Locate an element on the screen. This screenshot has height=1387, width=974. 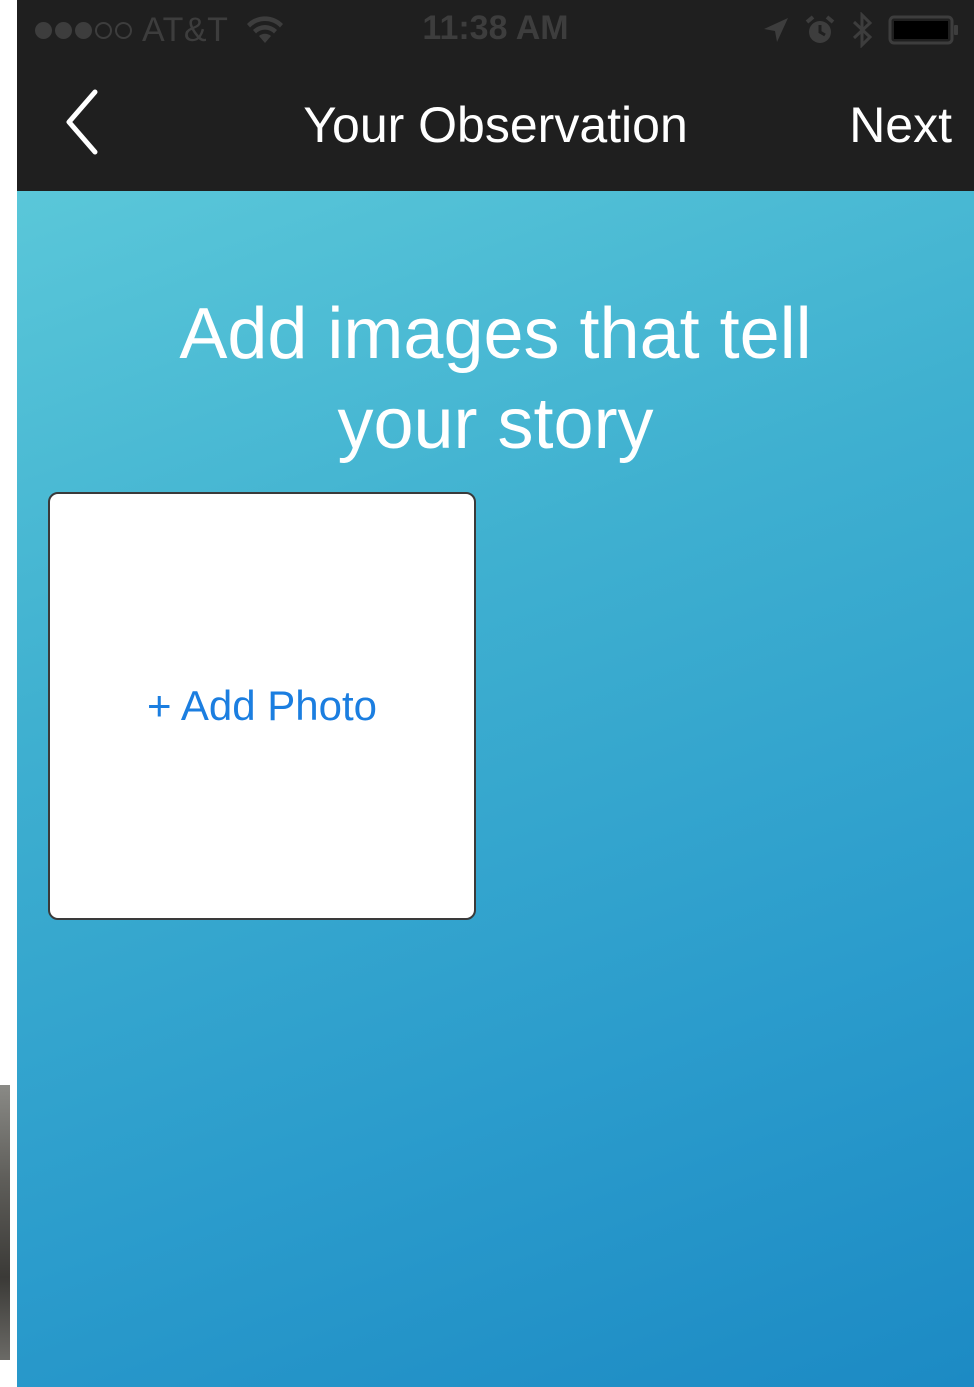
battery-icon is located at coordinates (923, 30).